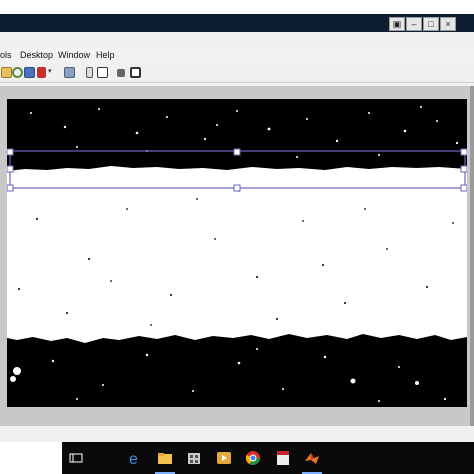 This screenshot has height=474, width=474. What do you see at coordinates (237, 73) in the screenshot?
I see `toolbar: ▾` at bounding box center [237, 73].